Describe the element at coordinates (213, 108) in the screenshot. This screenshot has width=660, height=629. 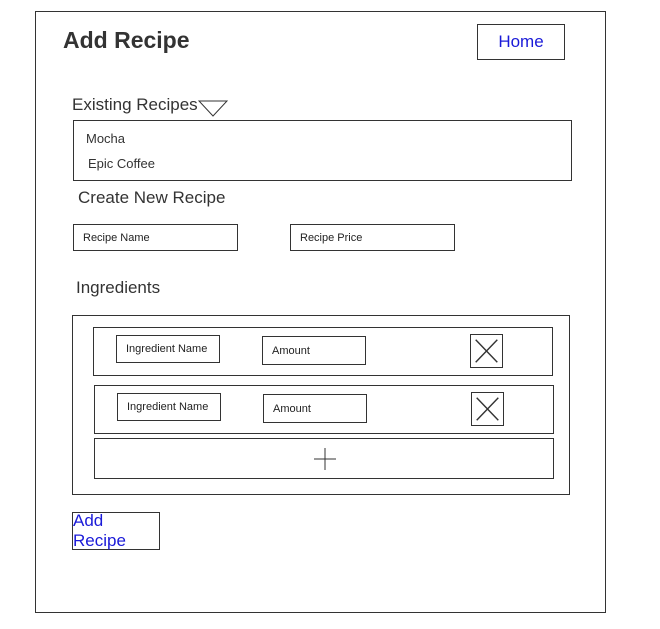
I see `chevron-down-icon` at that location.